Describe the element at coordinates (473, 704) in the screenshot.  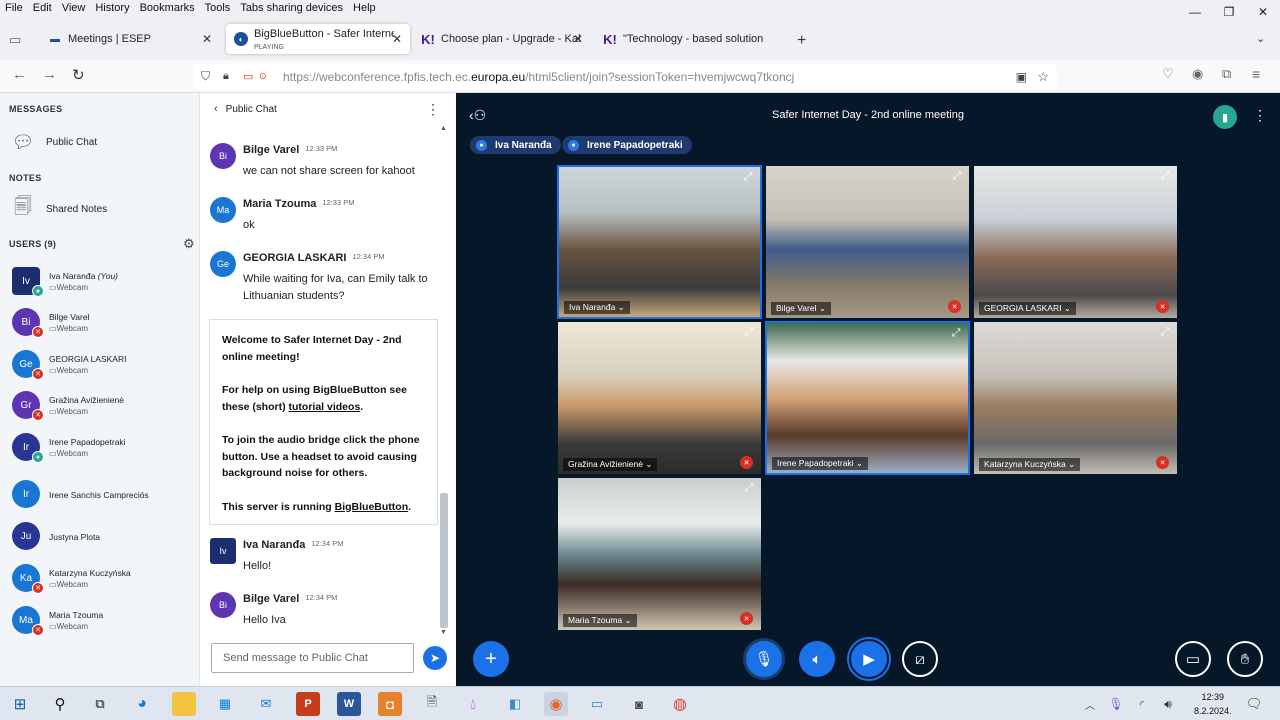
I see `paint-icon: 💧︎` at that location.